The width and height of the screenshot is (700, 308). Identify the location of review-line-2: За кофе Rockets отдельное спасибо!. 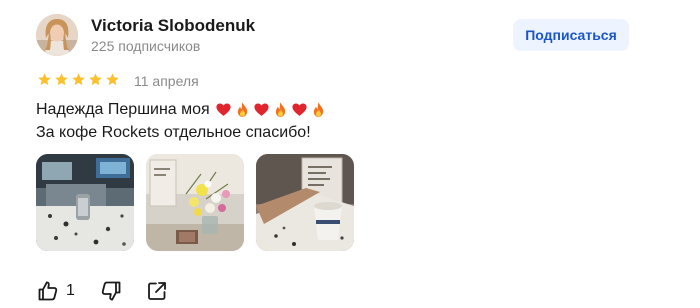
(173, 132).